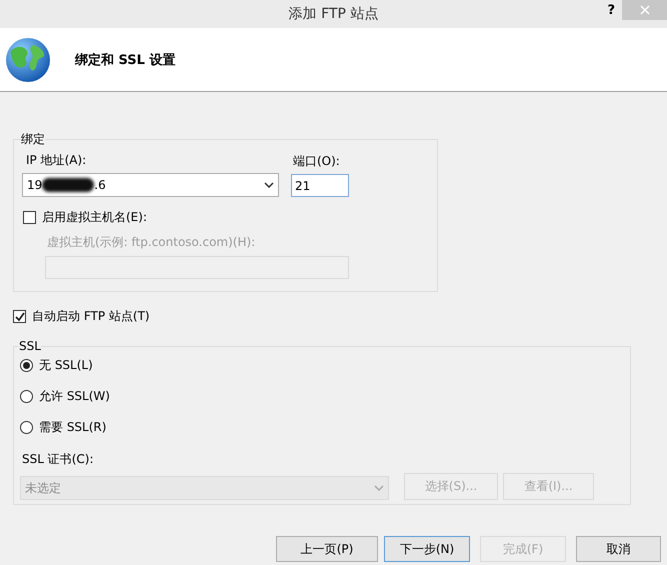  I want to click on wizard-button: 取消, so click(618, 549).